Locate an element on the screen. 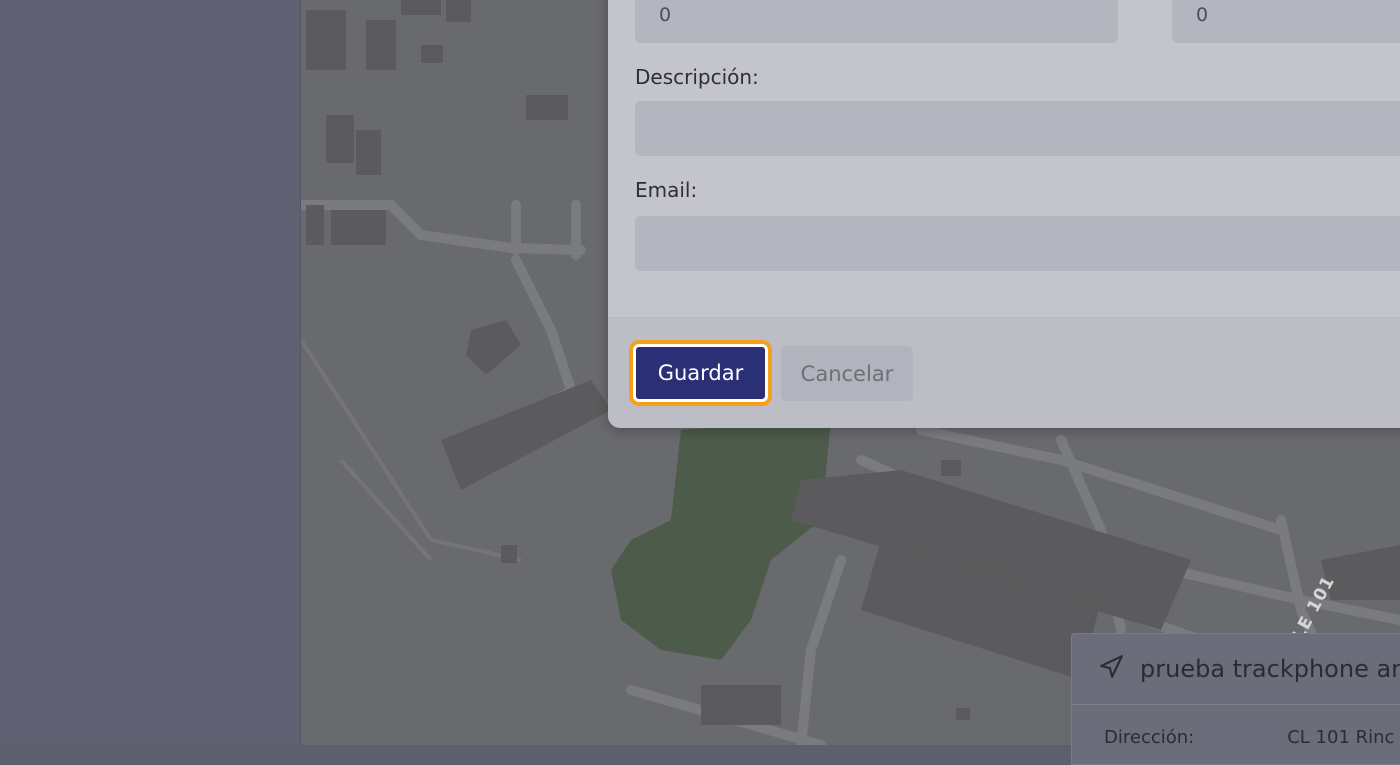 The height and width of the screenshot is (765, 1400). navigation-arrow-icon is located at coordinates (1111, 669).